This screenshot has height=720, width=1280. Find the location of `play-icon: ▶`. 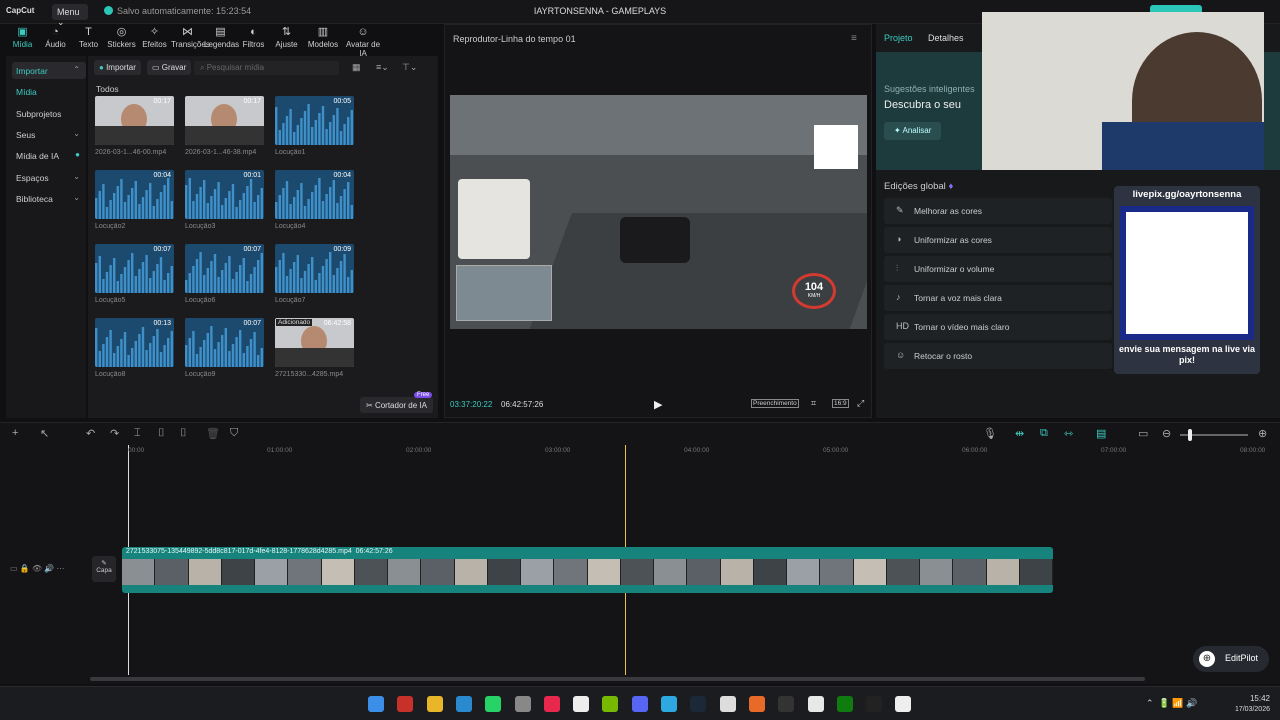

play-icon: ▶ is located at coordinates (658, 404).